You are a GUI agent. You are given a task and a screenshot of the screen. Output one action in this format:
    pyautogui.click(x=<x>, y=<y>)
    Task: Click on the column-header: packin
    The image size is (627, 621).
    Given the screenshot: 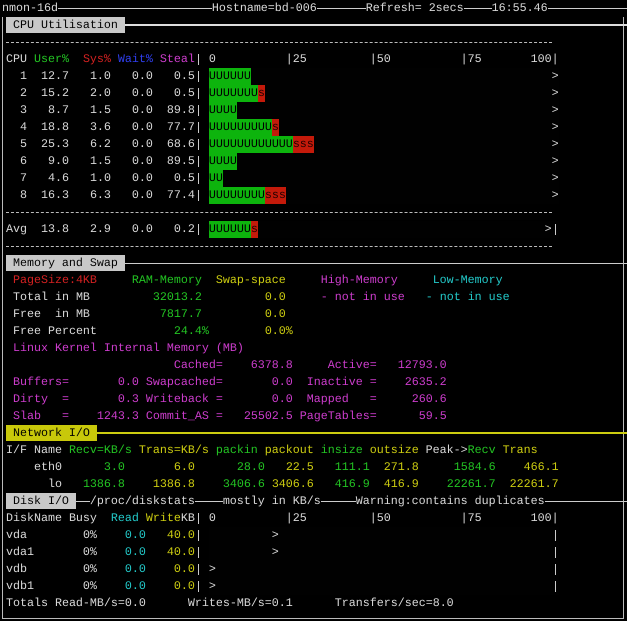 What is the action you would take?
    pyautogui.click(x=237, y=450)
    